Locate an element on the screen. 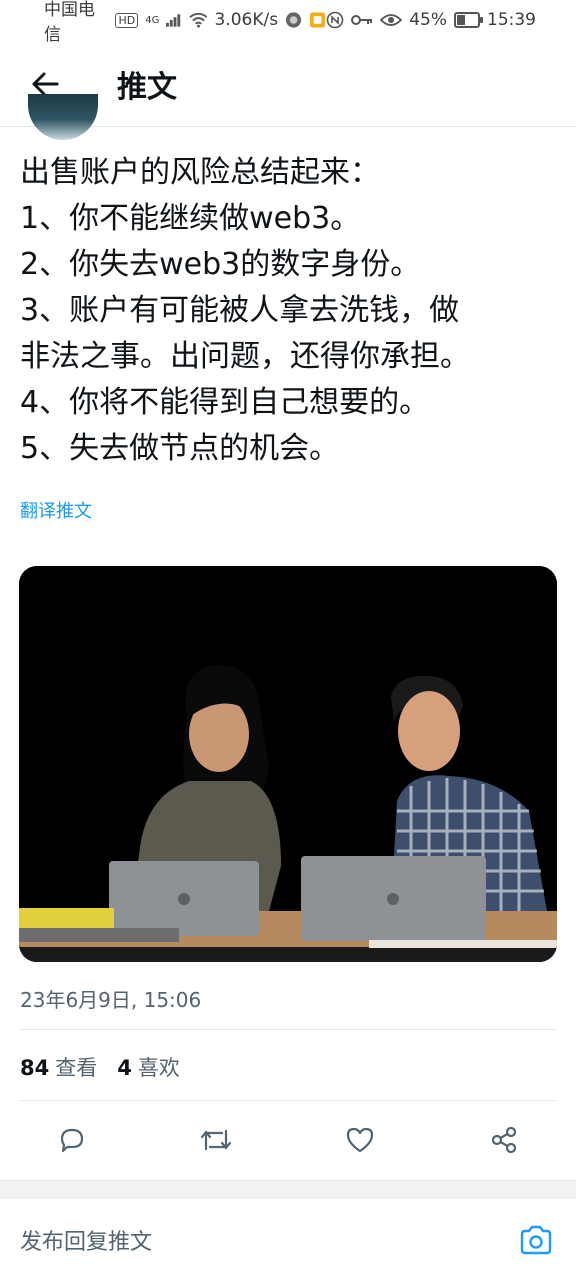  tweet-text-line: 4、你将不能得到自己想要的。 is located at coordinates (225, 402).